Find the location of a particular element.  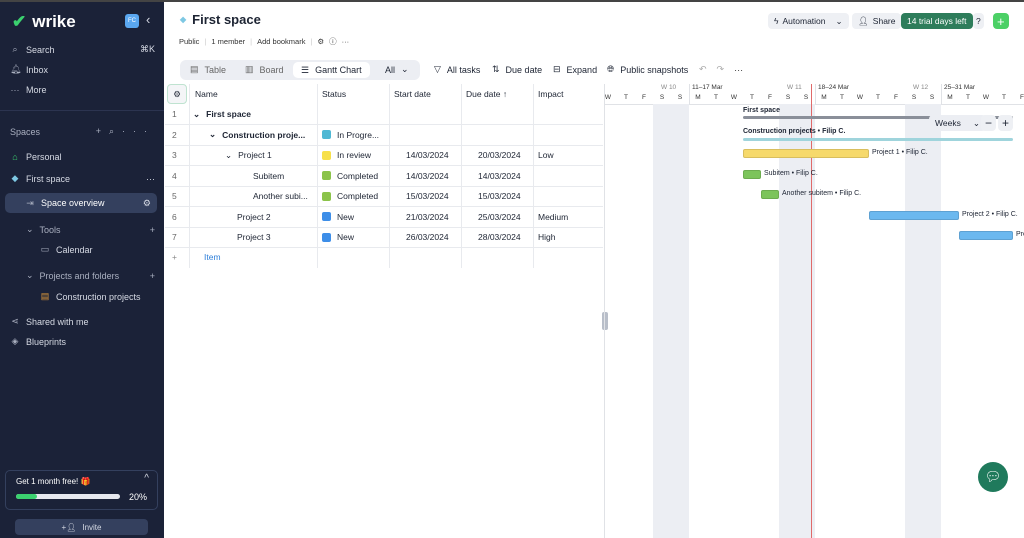

sidebar-item-space-overview: ⇥ Space overview ⚙ is located at coordinates (81, 203).